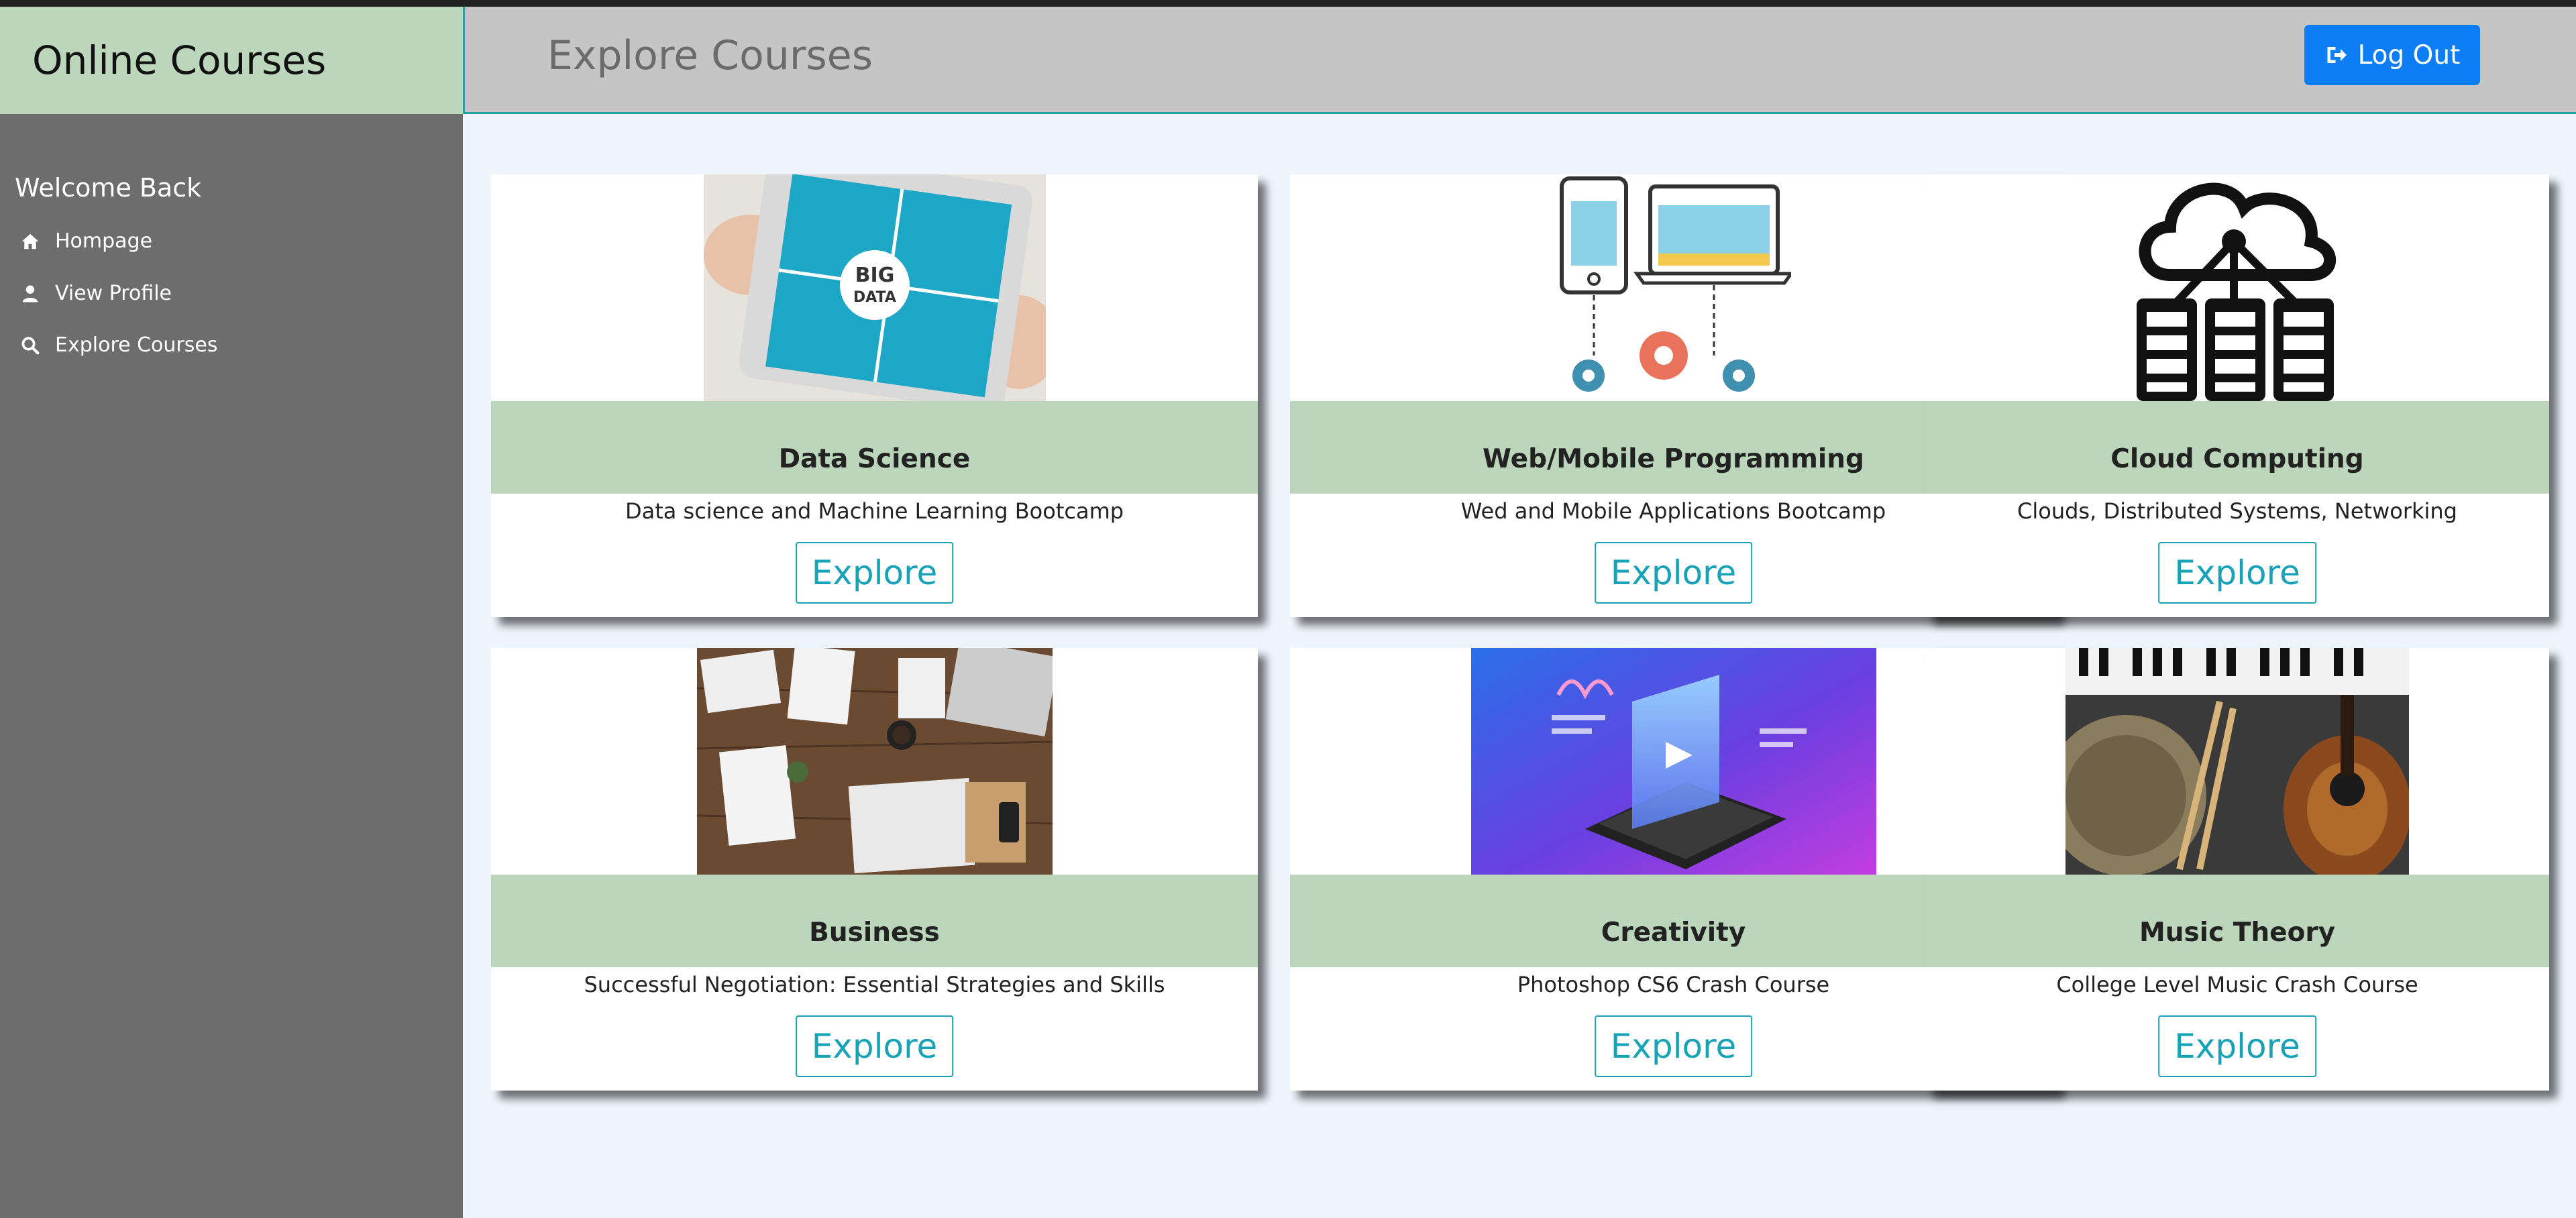  What do you see at coordinates (30, 345) in the screenshot?
I see `search-icon` at bounding box center [30, 345].